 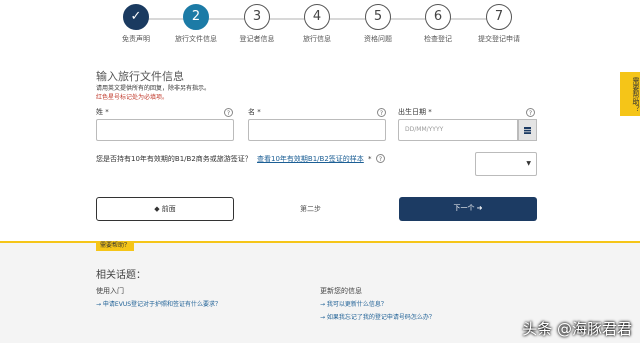 I want to click on dob-help-icon: ?, so click(x=530, y=112).